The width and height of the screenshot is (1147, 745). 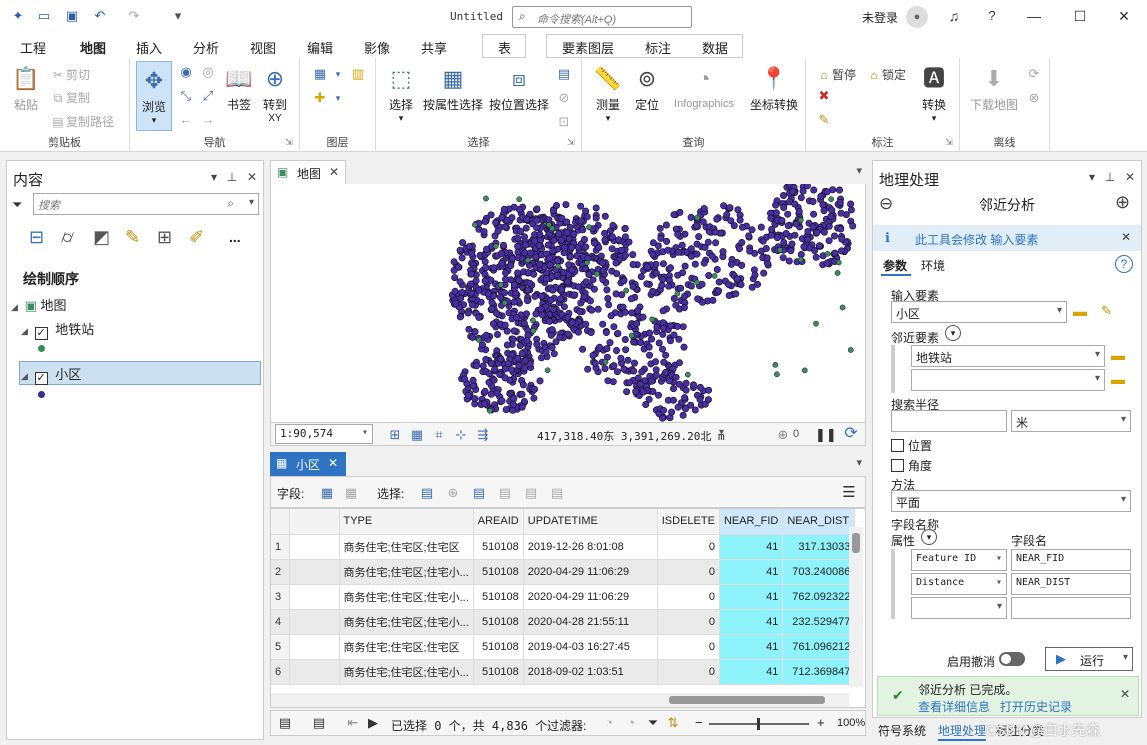 What do you see at coordinates (959, 560) in the screenshot?
I see `attribute-select-1: Feature ID ▾` at bounding box center [959, 560].